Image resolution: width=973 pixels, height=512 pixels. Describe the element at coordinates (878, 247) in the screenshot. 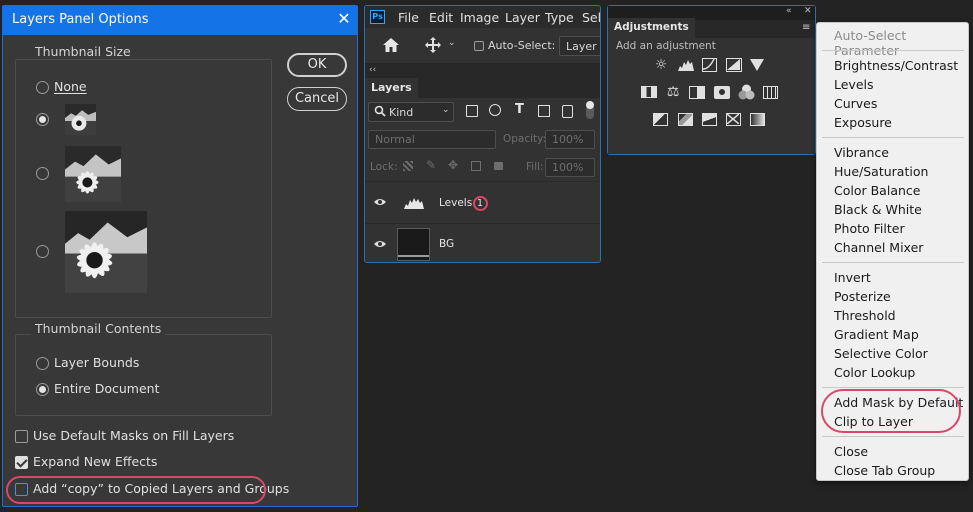

I see `menu-item-channel-mixer: Channel Mixer` at that location.